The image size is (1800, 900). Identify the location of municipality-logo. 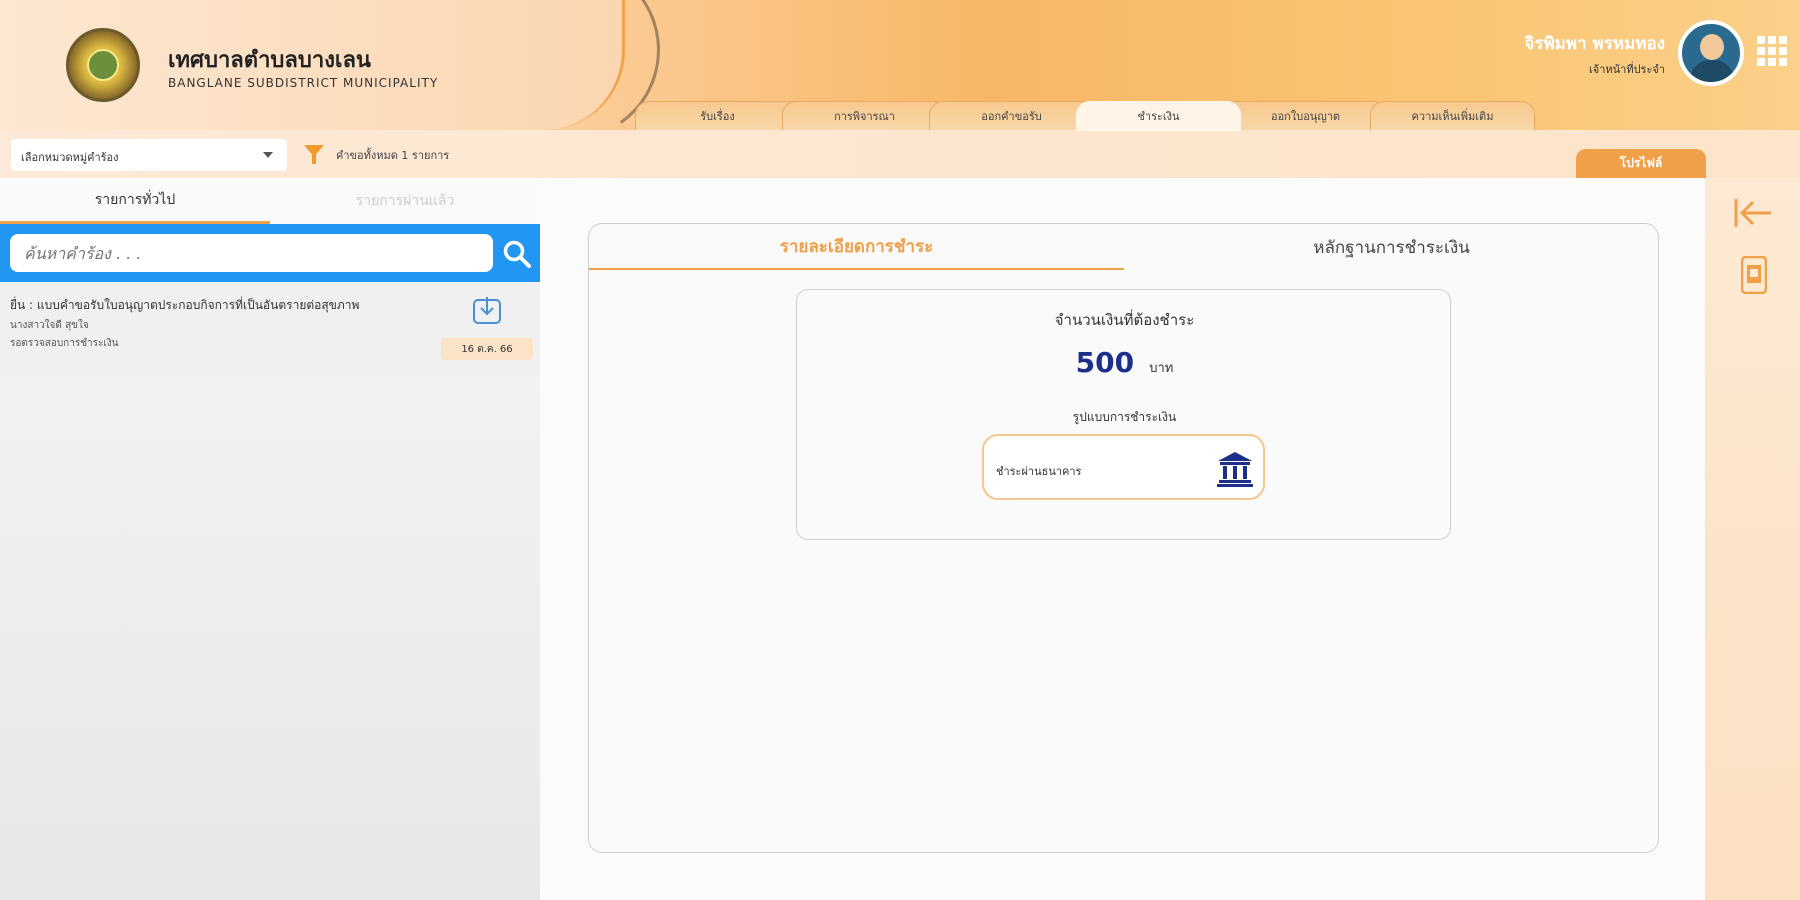
(103, 65).